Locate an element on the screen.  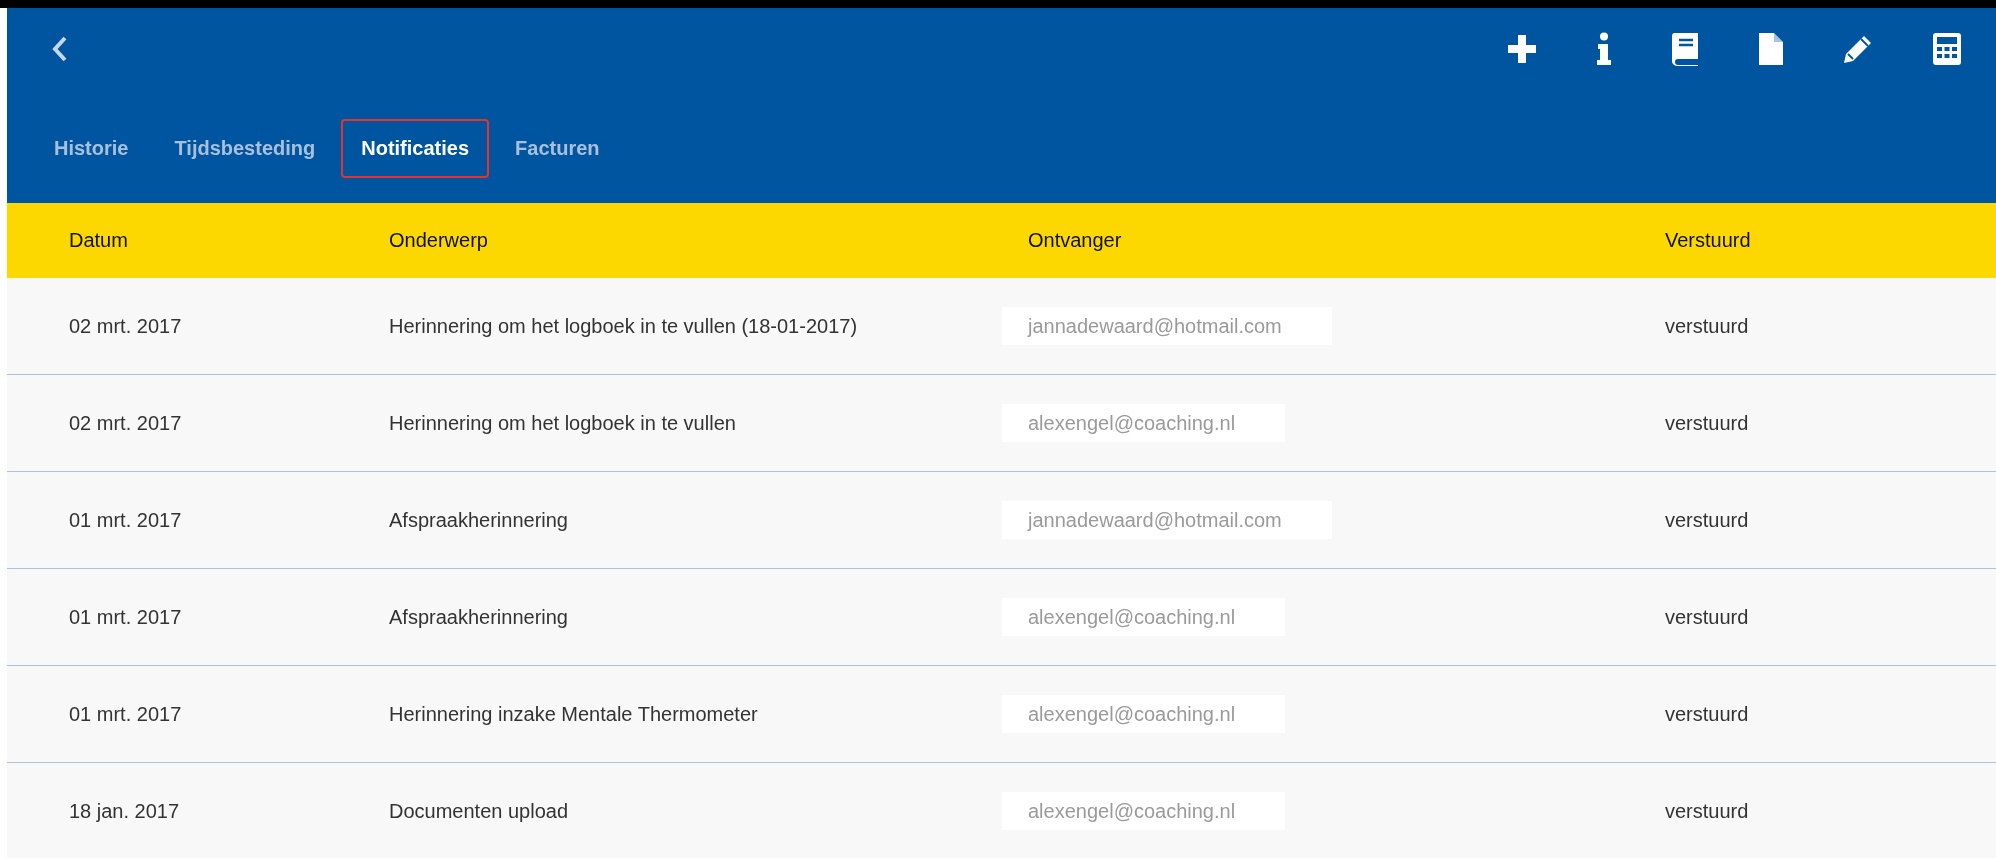
subject-cell: Herinnering om het logboek in te vullen is located at coordinates (562, 422).